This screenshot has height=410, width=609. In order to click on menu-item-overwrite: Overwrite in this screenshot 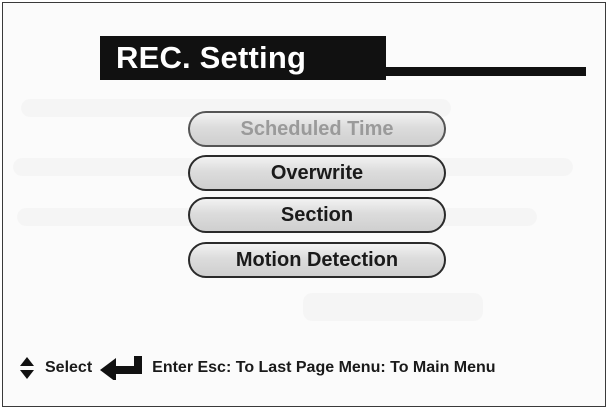, I will do `click(317, 173)`.